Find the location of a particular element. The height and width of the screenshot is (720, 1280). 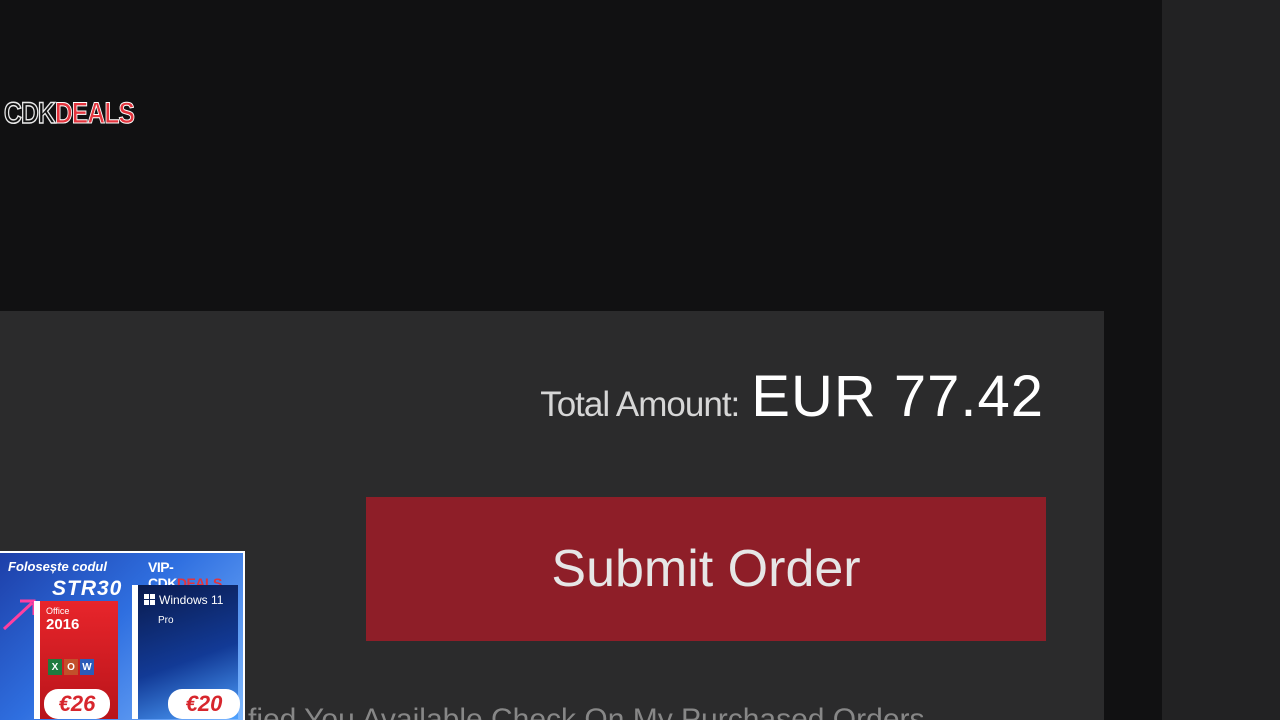

logo-cdk-text: CDK is located at coordinates (29, 113).